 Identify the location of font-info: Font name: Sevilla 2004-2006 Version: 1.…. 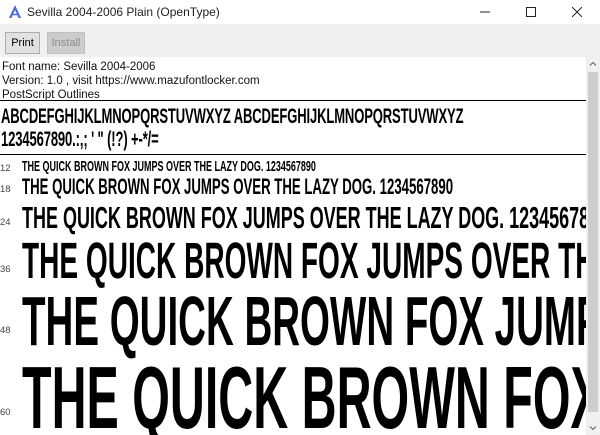
(131, 81).